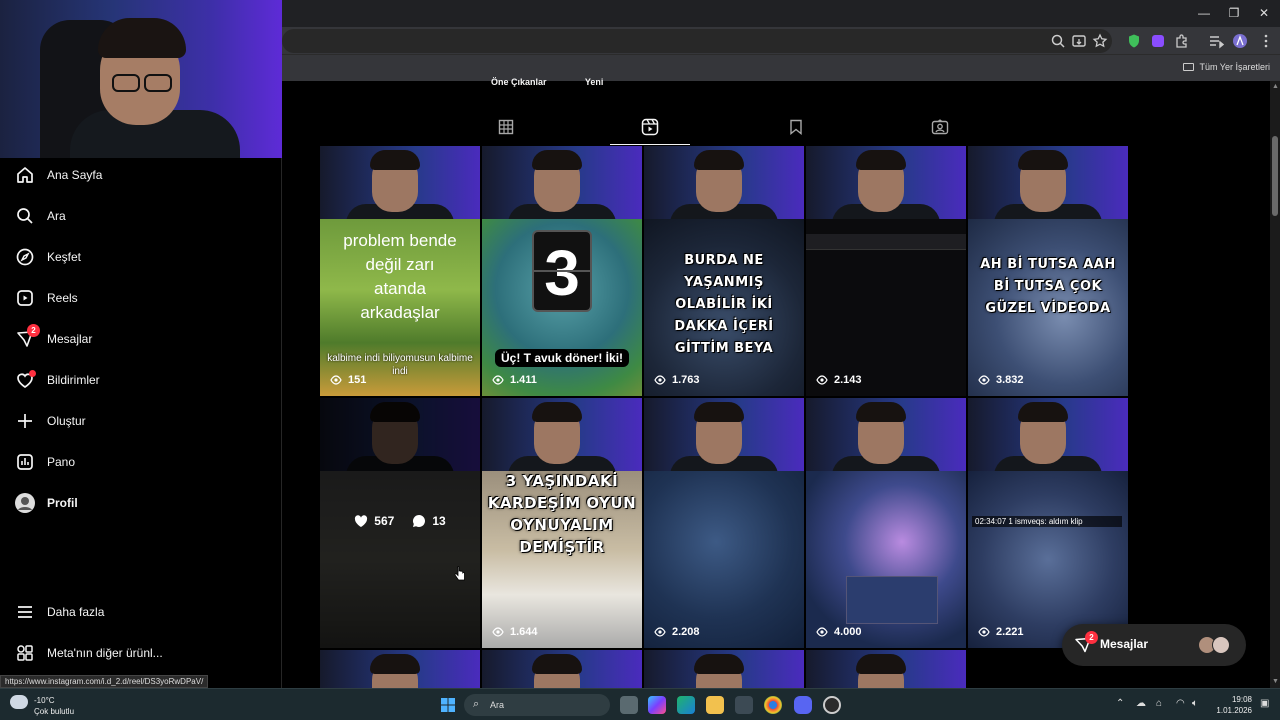 This screenshot has height=720, width=1280. Describe the element at coordinates (697, 41) in the screenshot. I see `address-bar` at that location.